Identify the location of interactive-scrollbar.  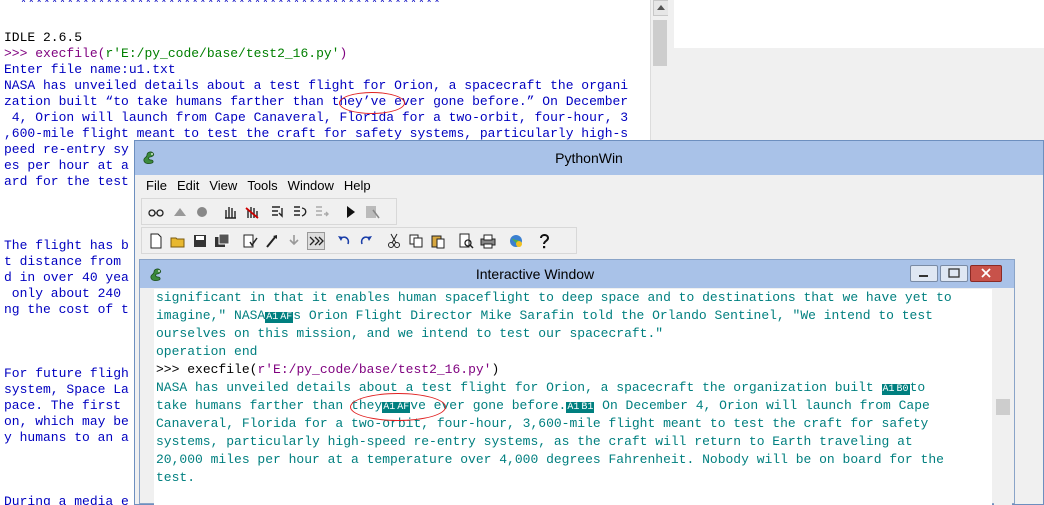
(1003, 397).